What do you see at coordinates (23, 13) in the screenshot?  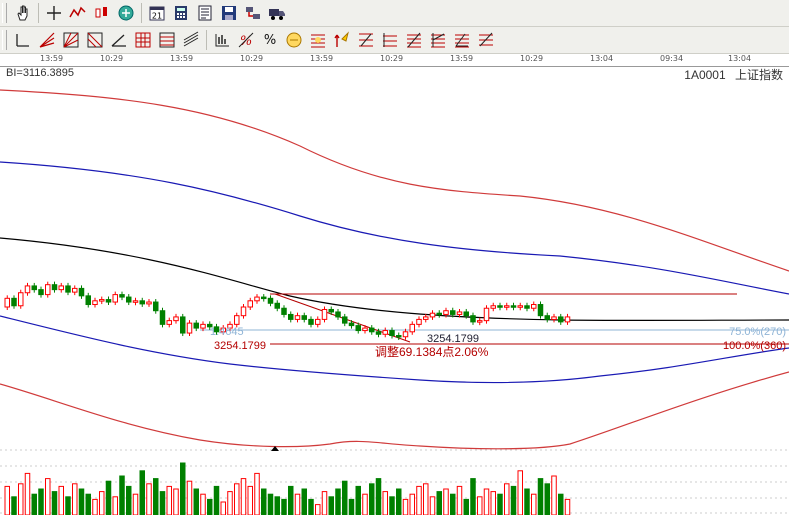 I see `hand-icon` at bounding box center [23, 13].